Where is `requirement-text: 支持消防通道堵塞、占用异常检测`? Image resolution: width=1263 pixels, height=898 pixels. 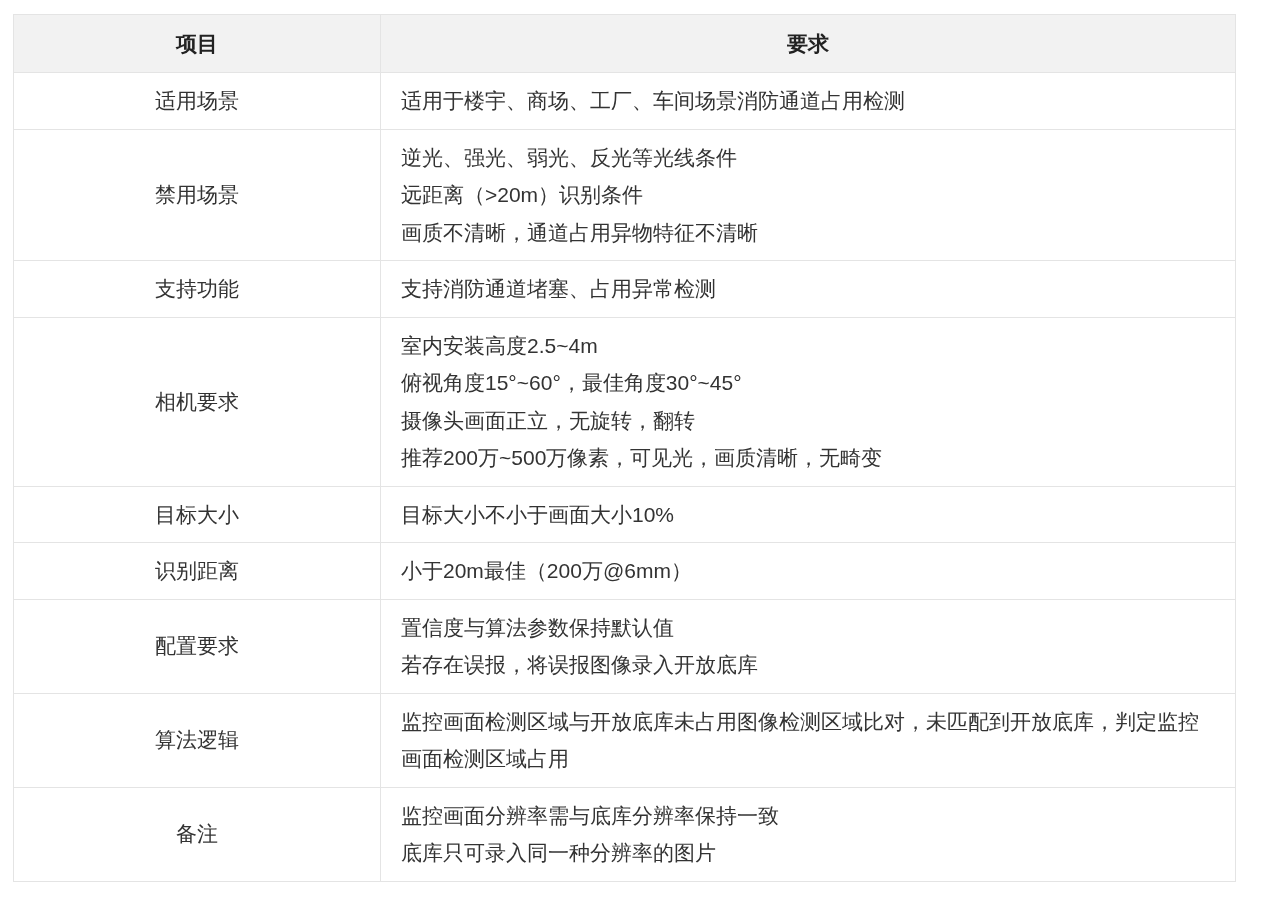
requirement-text: 支持消防通道堵塞、占用异常检测 is located at coordinates (559, 289).